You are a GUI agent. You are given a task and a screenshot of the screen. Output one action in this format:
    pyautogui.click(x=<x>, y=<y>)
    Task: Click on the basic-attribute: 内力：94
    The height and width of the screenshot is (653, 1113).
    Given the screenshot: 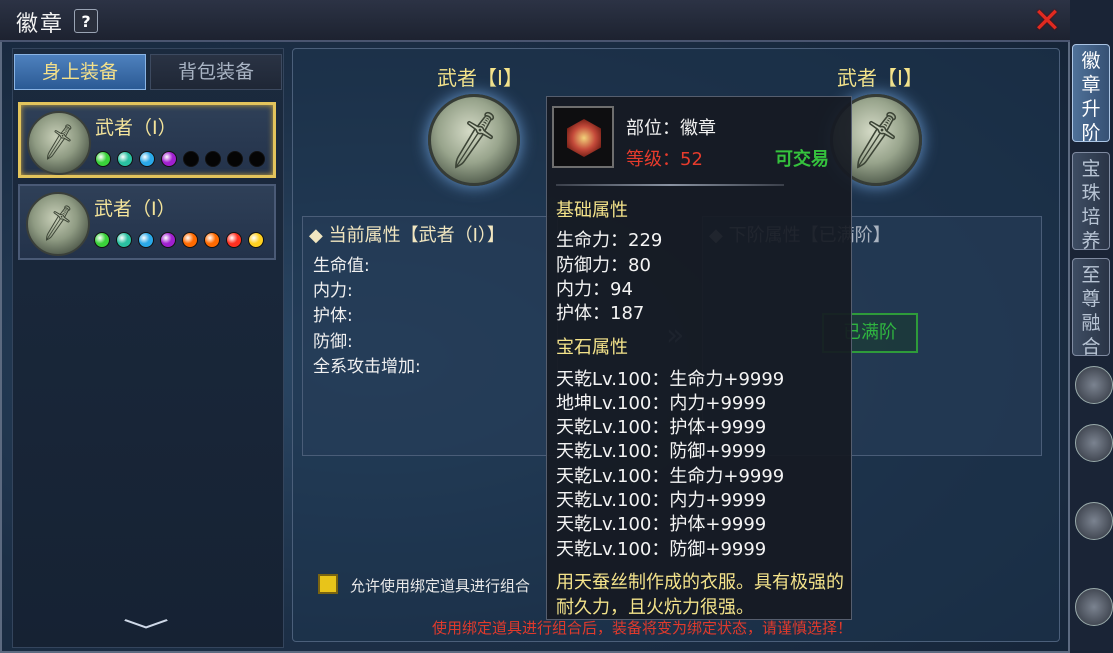 What is the action you would take?
    pyautogui.click(x=594, y=289)
    